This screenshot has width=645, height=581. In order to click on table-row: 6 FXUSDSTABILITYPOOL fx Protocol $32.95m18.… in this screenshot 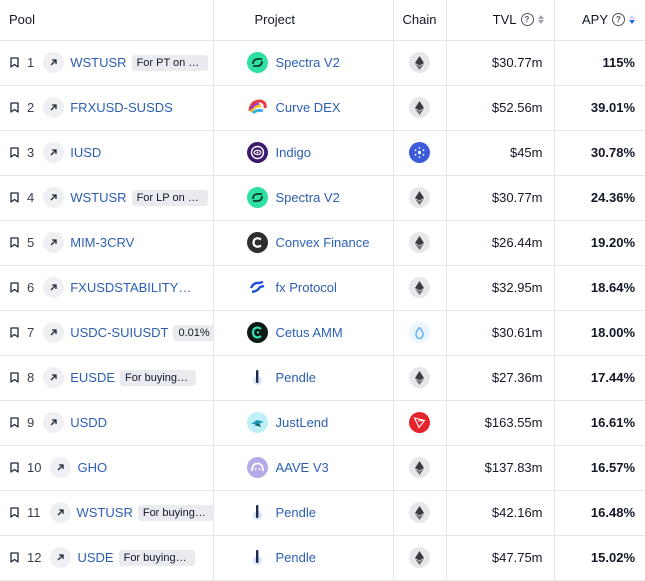, I will do `click(322, 288)`.